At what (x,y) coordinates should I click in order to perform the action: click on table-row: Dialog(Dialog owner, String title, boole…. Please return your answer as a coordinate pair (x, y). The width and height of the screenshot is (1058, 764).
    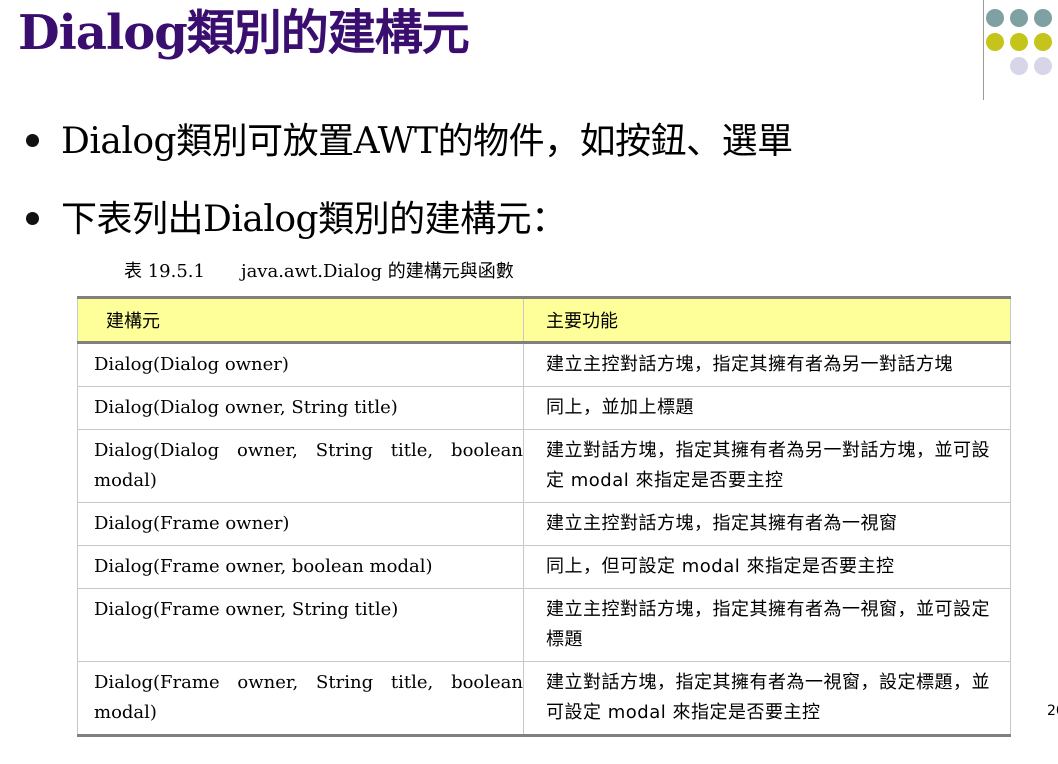
    Looking at the image, I should click on (544, 466).